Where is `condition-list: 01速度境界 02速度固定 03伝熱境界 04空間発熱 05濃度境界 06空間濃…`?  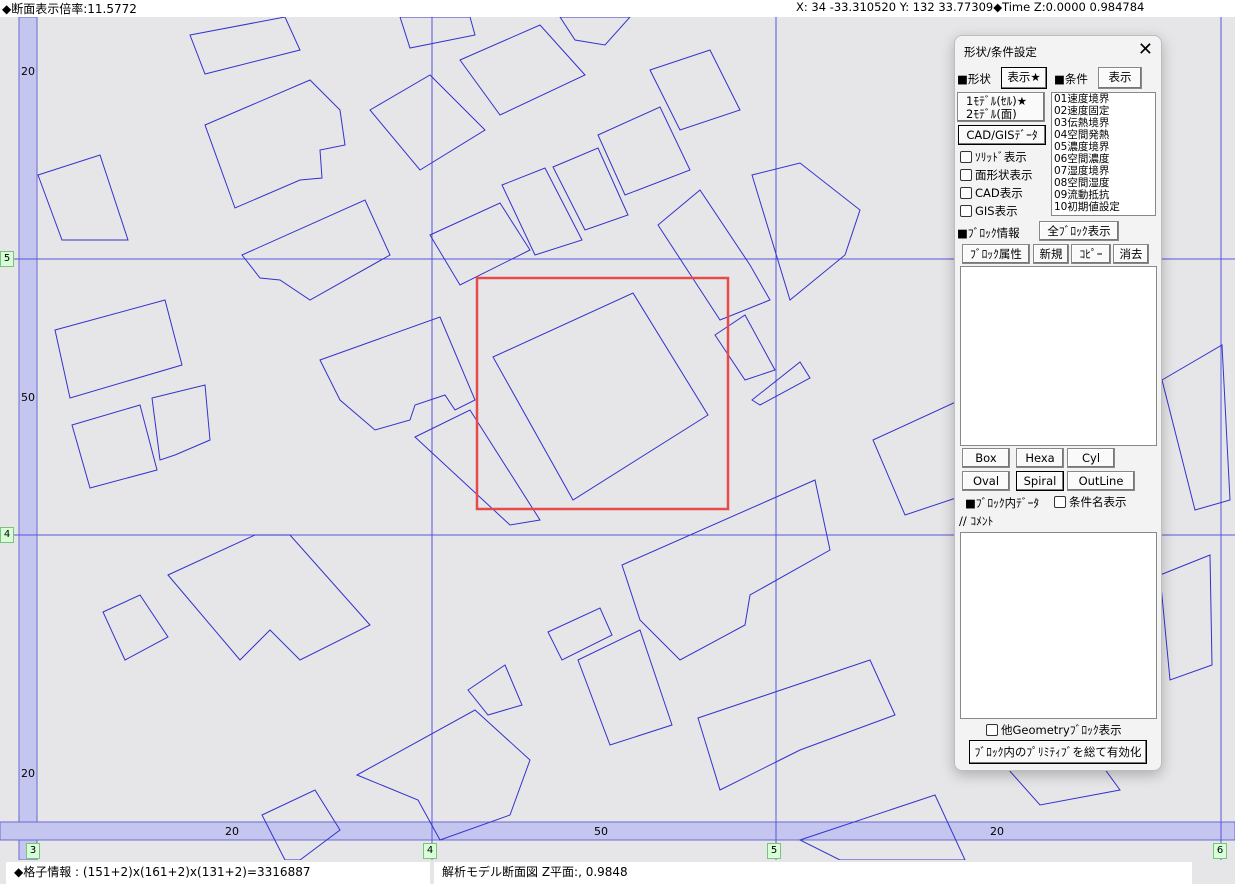
condition-list: 01速度境界 02速度固定 03伝熱境界 04空間発熱 05濃度境界 06空間濃… is located at coordinates (1103, 154).